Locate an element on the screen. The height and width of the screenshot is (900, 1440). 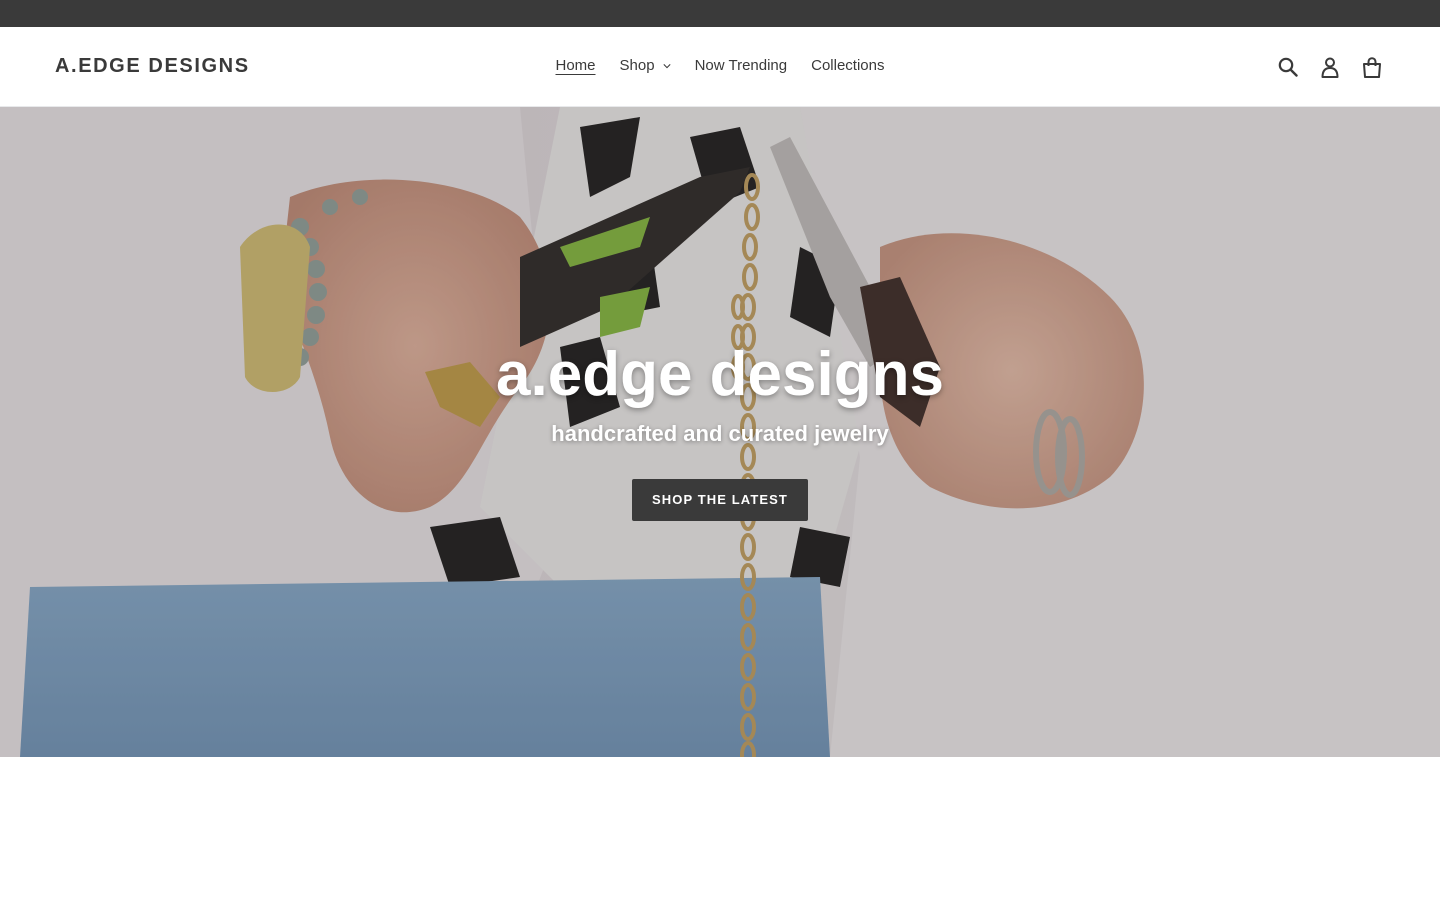
nav-item-label: Now Trending is located at coordinates (741, 65).